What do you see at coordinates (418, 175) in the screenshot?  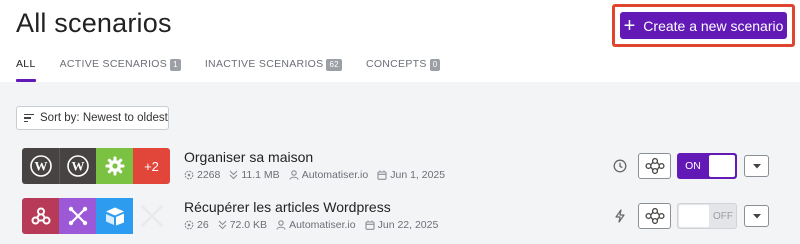 I see `last-edit-date: Jun 1, 2025` at bounding box center [418, 175].